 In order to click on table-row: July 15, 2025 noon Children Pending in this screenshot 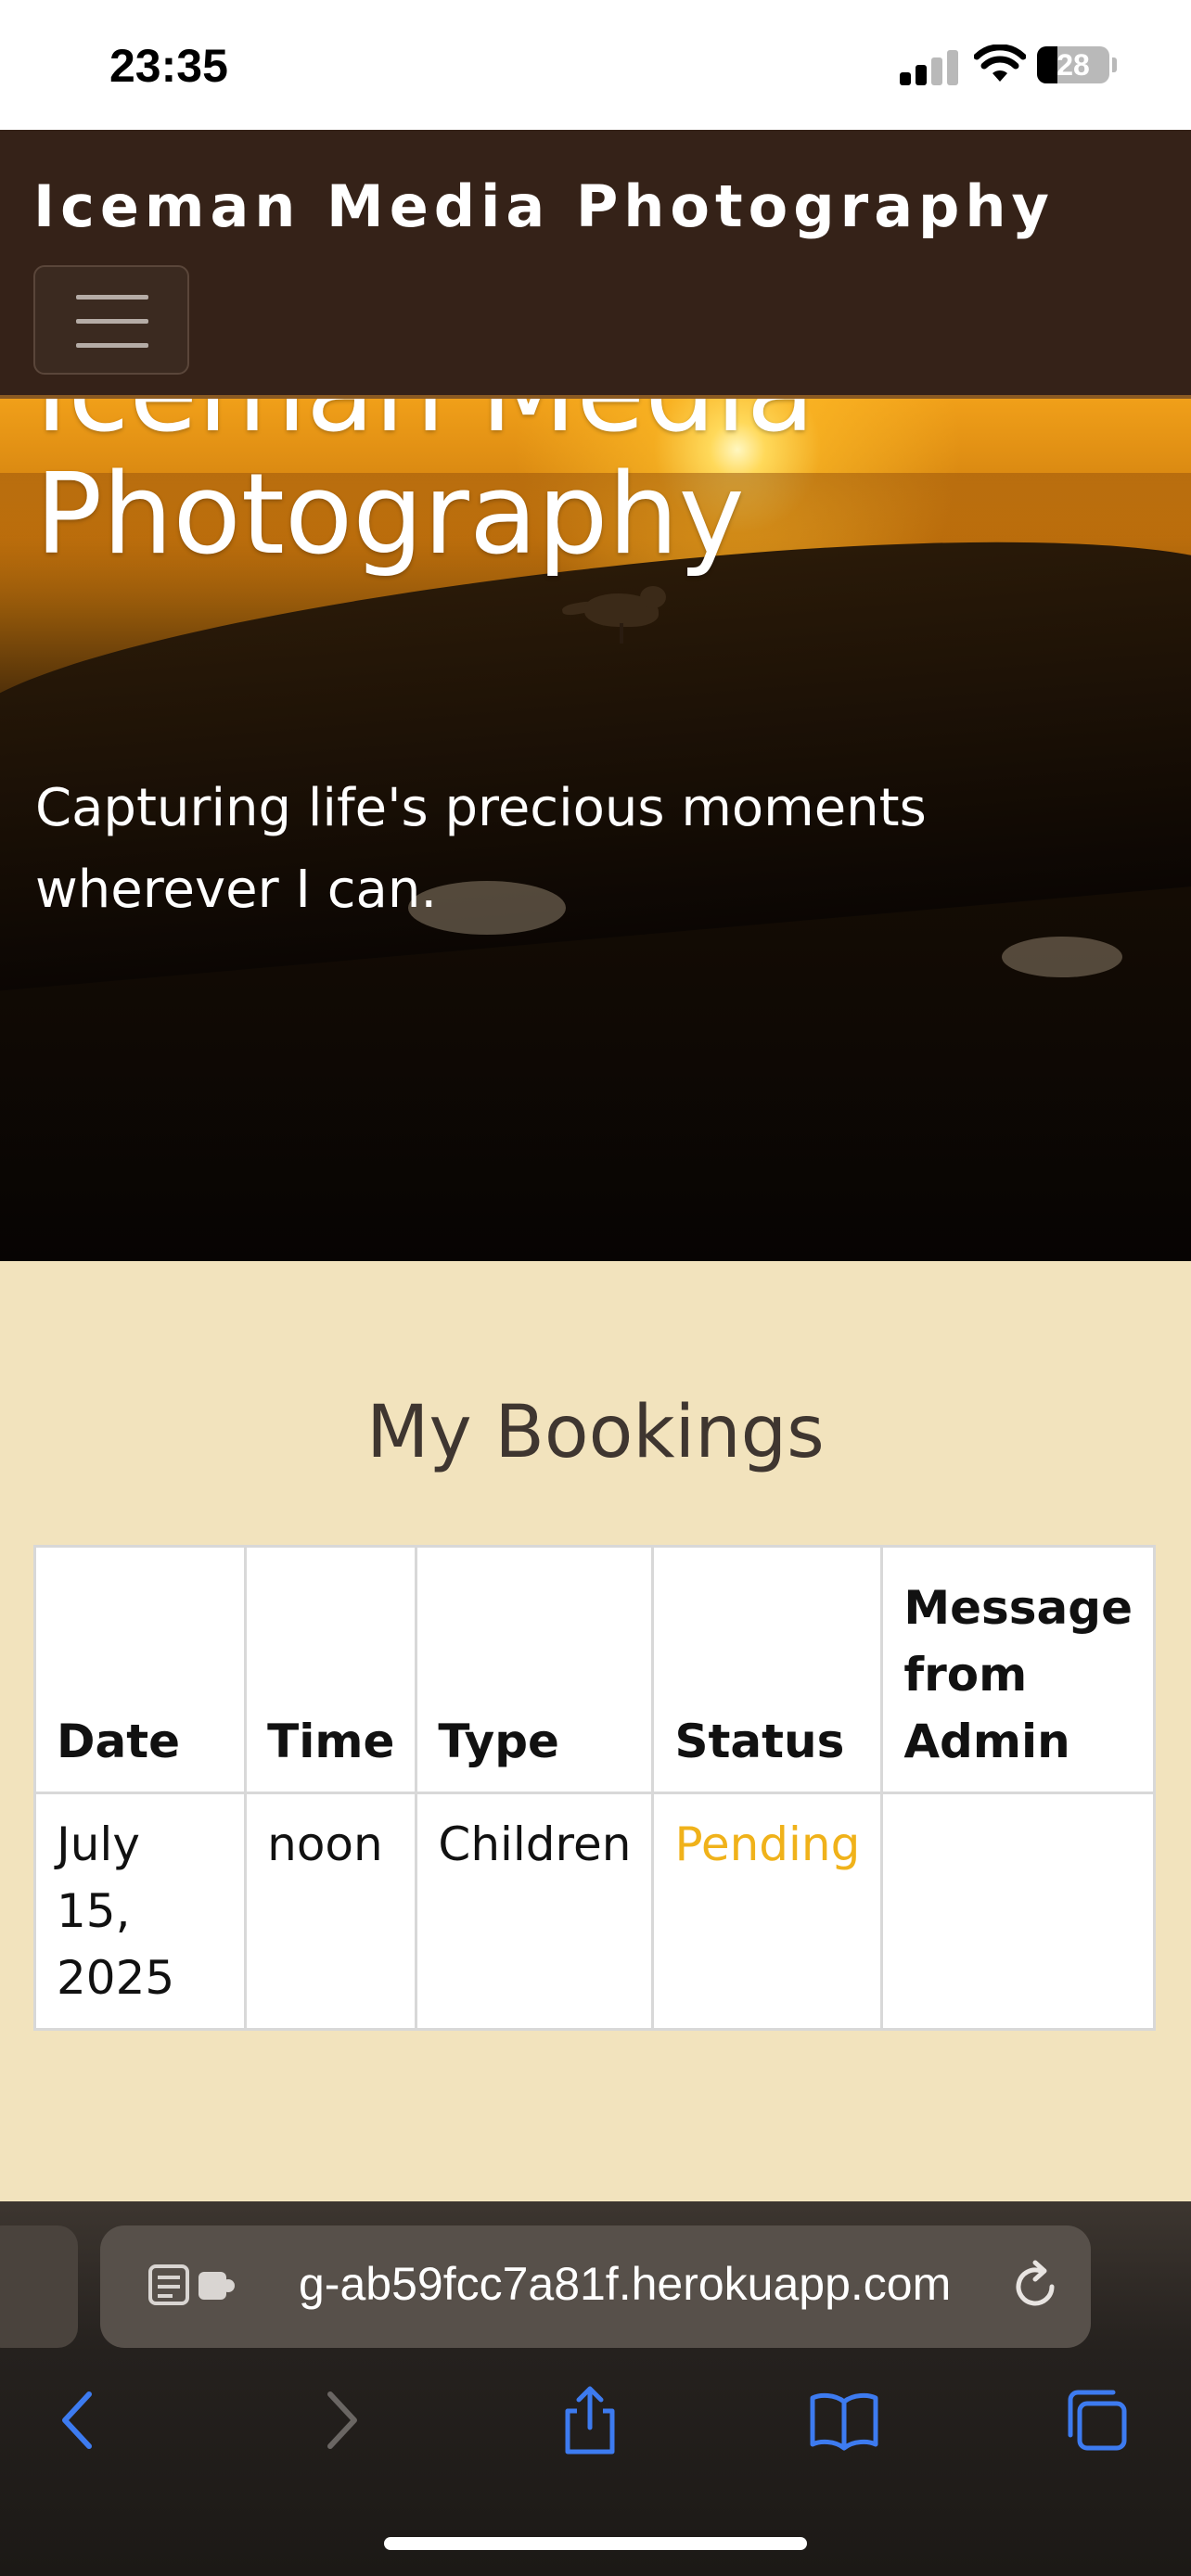, I will do `click(594, 1912)`.